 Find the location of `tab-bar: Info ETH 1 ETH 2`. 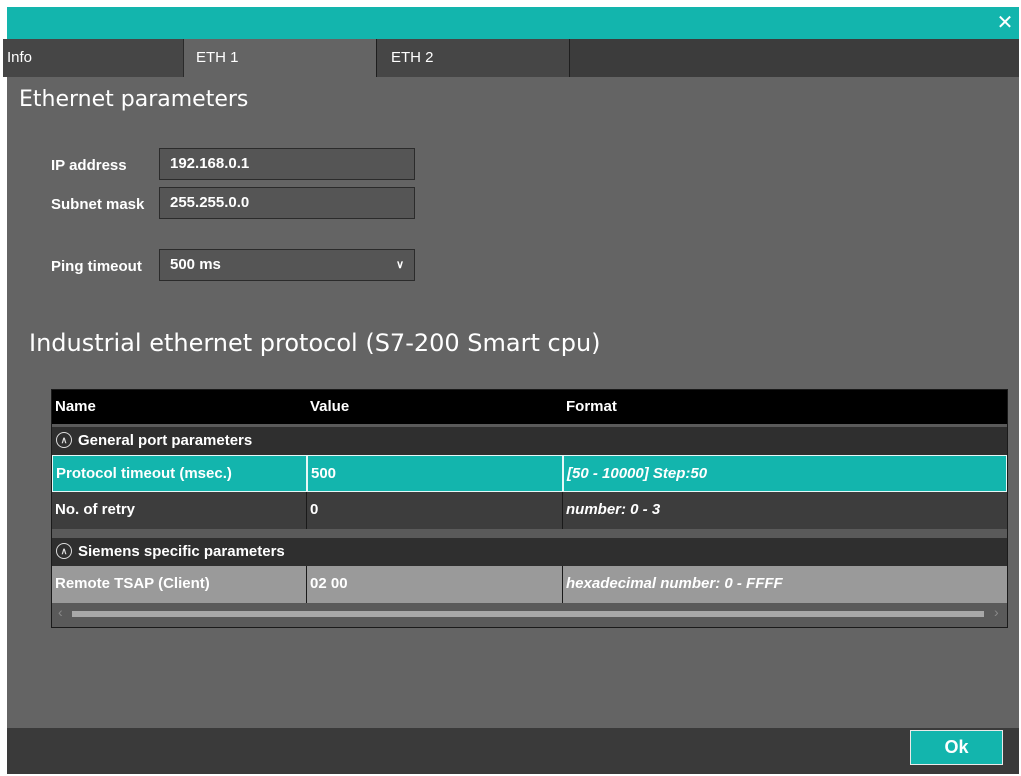

tab-bar: Info ETH 1 ETH 2 is located at coordinates (511, 58).